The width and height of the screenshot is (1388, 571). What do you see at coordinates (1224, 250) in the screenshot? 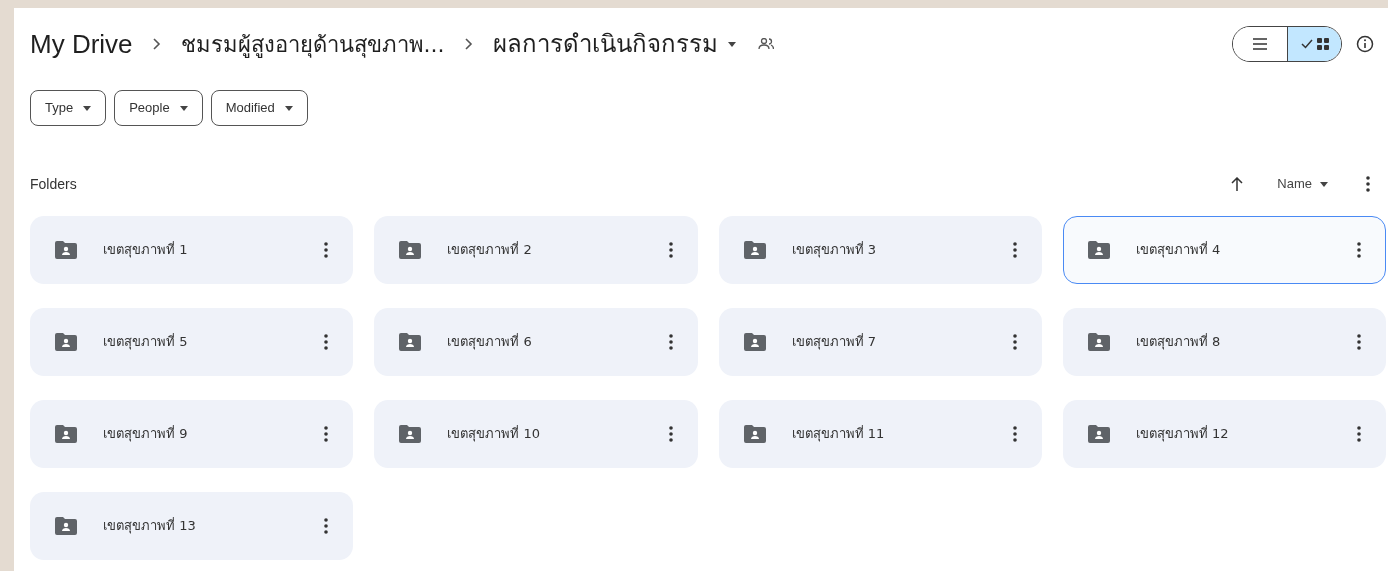
I see `folder-card: เขตสุขภาพที่ 4` at bounding box center [1224, 250].